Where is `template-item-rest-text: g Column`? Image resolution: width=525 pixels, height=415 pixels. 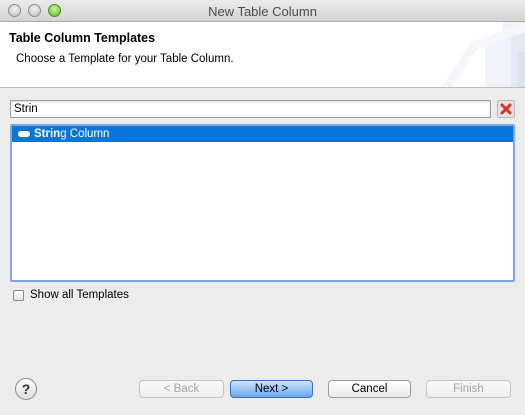
template-item-rest-text: g Column is located at coordinates (85, 134).